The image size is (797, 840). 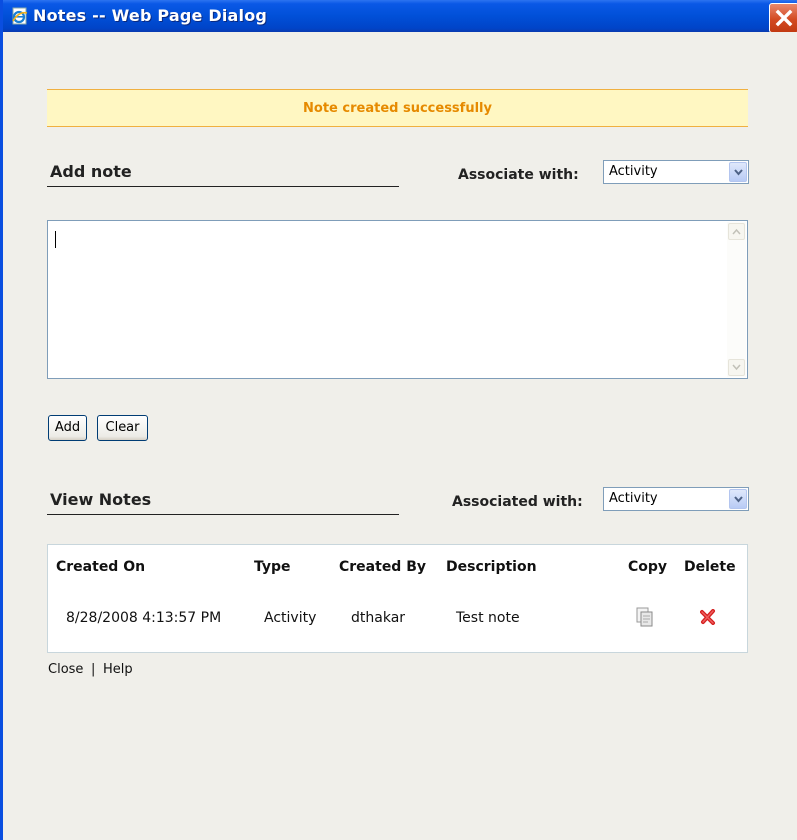 I want to click on view-notes-underline, so click(x=223, y=514).